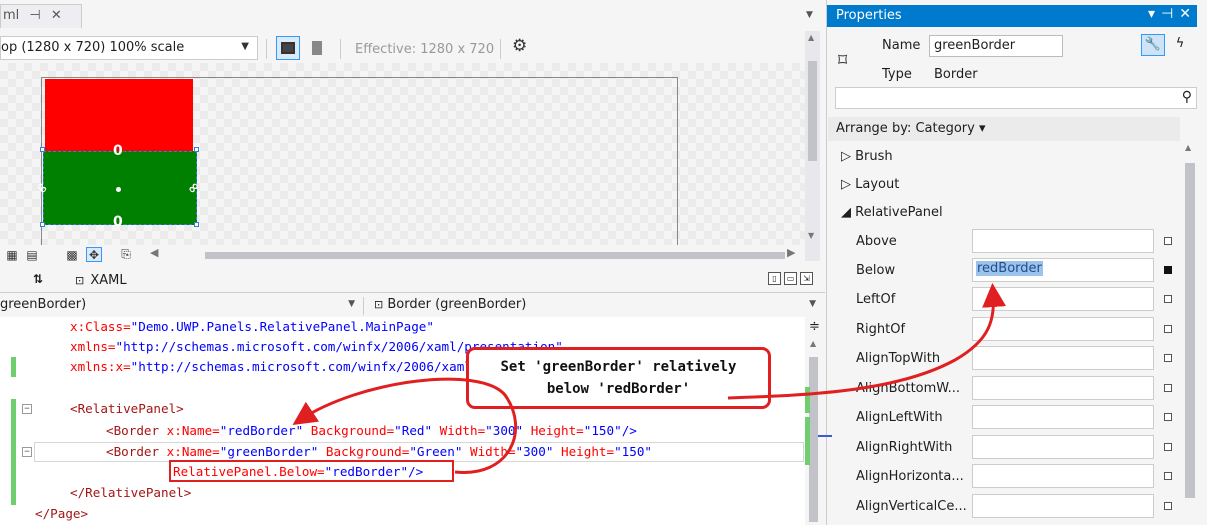 The image size is (1207, 525). I want to click on horizontal-split-icon: ▭, so click(790, 278).